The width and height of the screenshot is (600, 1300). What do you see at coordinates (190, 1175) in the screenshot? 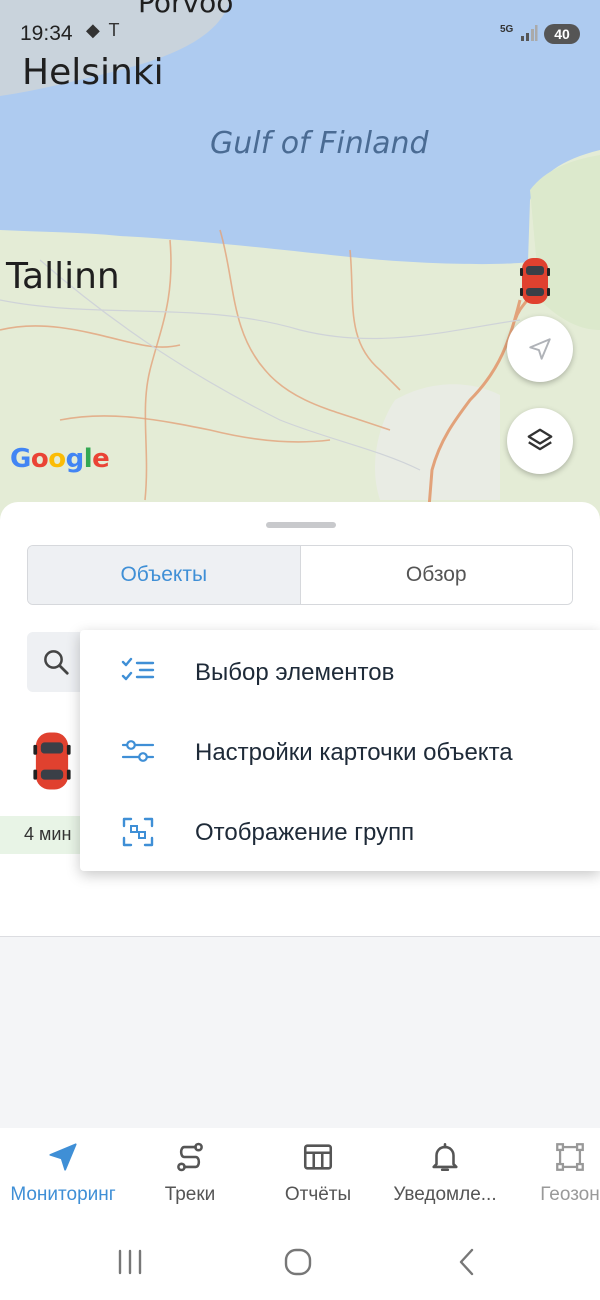
I see `nav-tracks: Треки` at bounding box center [190, 1175].